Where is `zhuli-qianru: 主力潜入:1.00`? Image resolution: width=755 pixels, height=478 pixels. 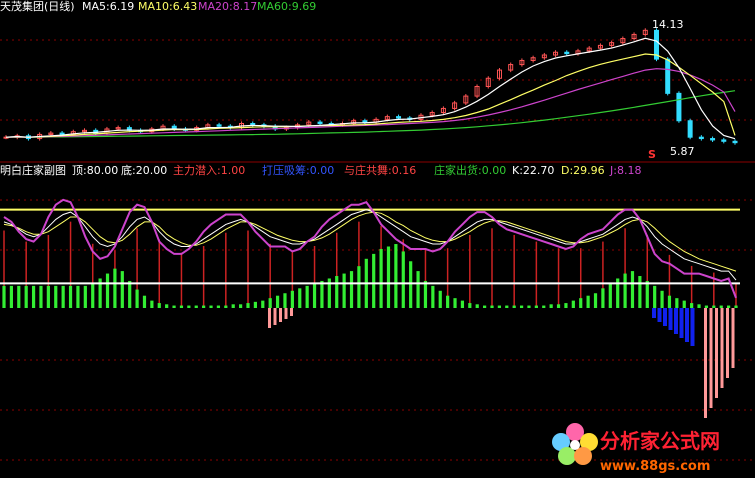 zhuli-qianru: 主力潜入:1.00 is located at coordinates (209, 170).